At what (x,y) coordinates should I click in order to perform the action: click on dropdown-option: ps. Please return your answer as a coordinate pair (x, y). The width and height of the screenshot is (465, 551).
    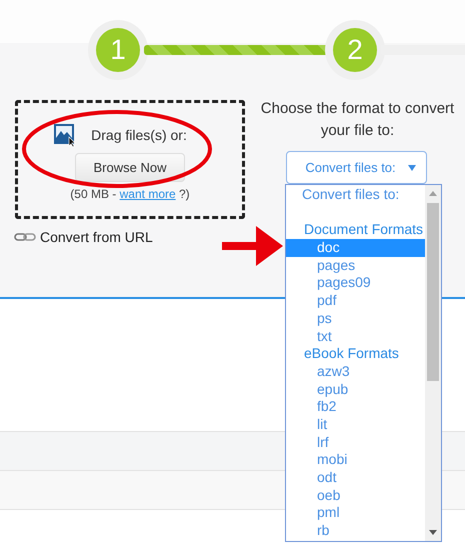
    Looking at the image, I should click on (355, 319).